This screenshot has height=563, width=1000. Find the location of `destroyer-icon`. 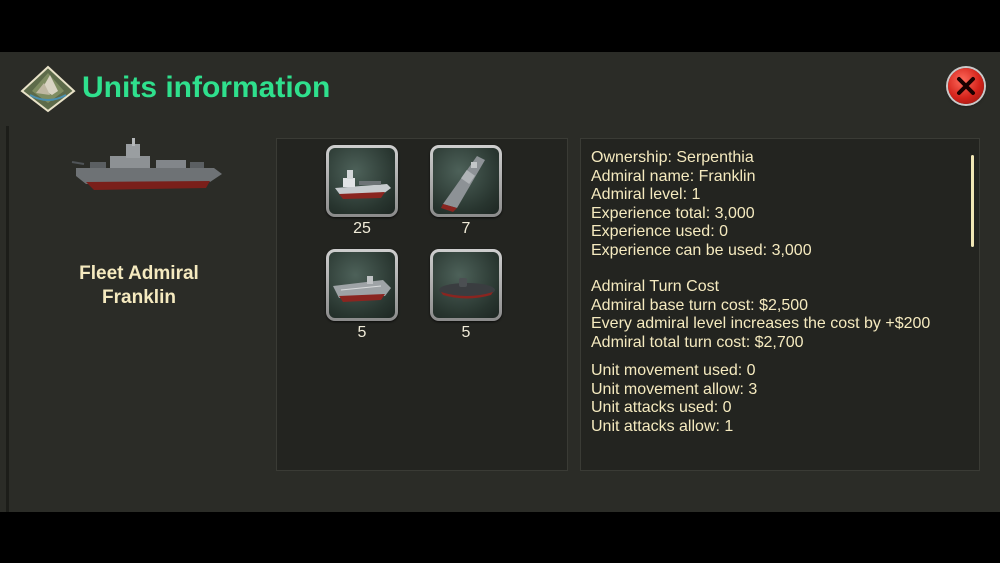

destroyer-icon is located at coordinates (466, 181).